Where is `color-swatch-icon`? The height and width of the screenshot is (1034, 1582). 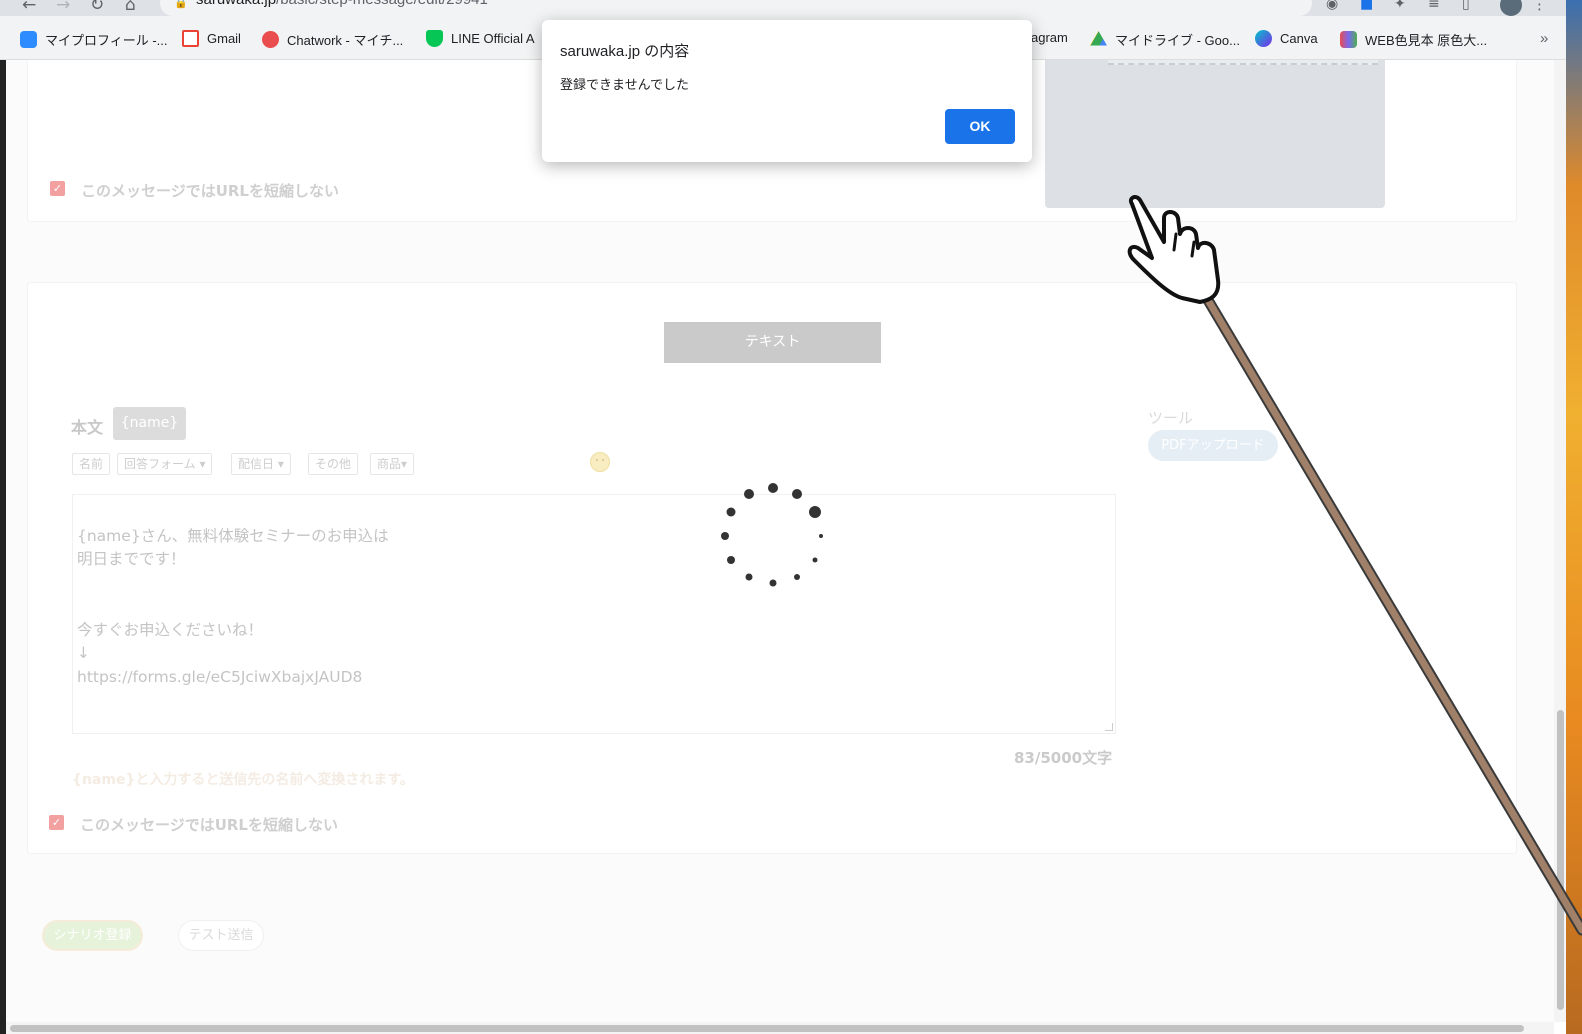 color-swatch-icon is located at coordinates (1348, 39).